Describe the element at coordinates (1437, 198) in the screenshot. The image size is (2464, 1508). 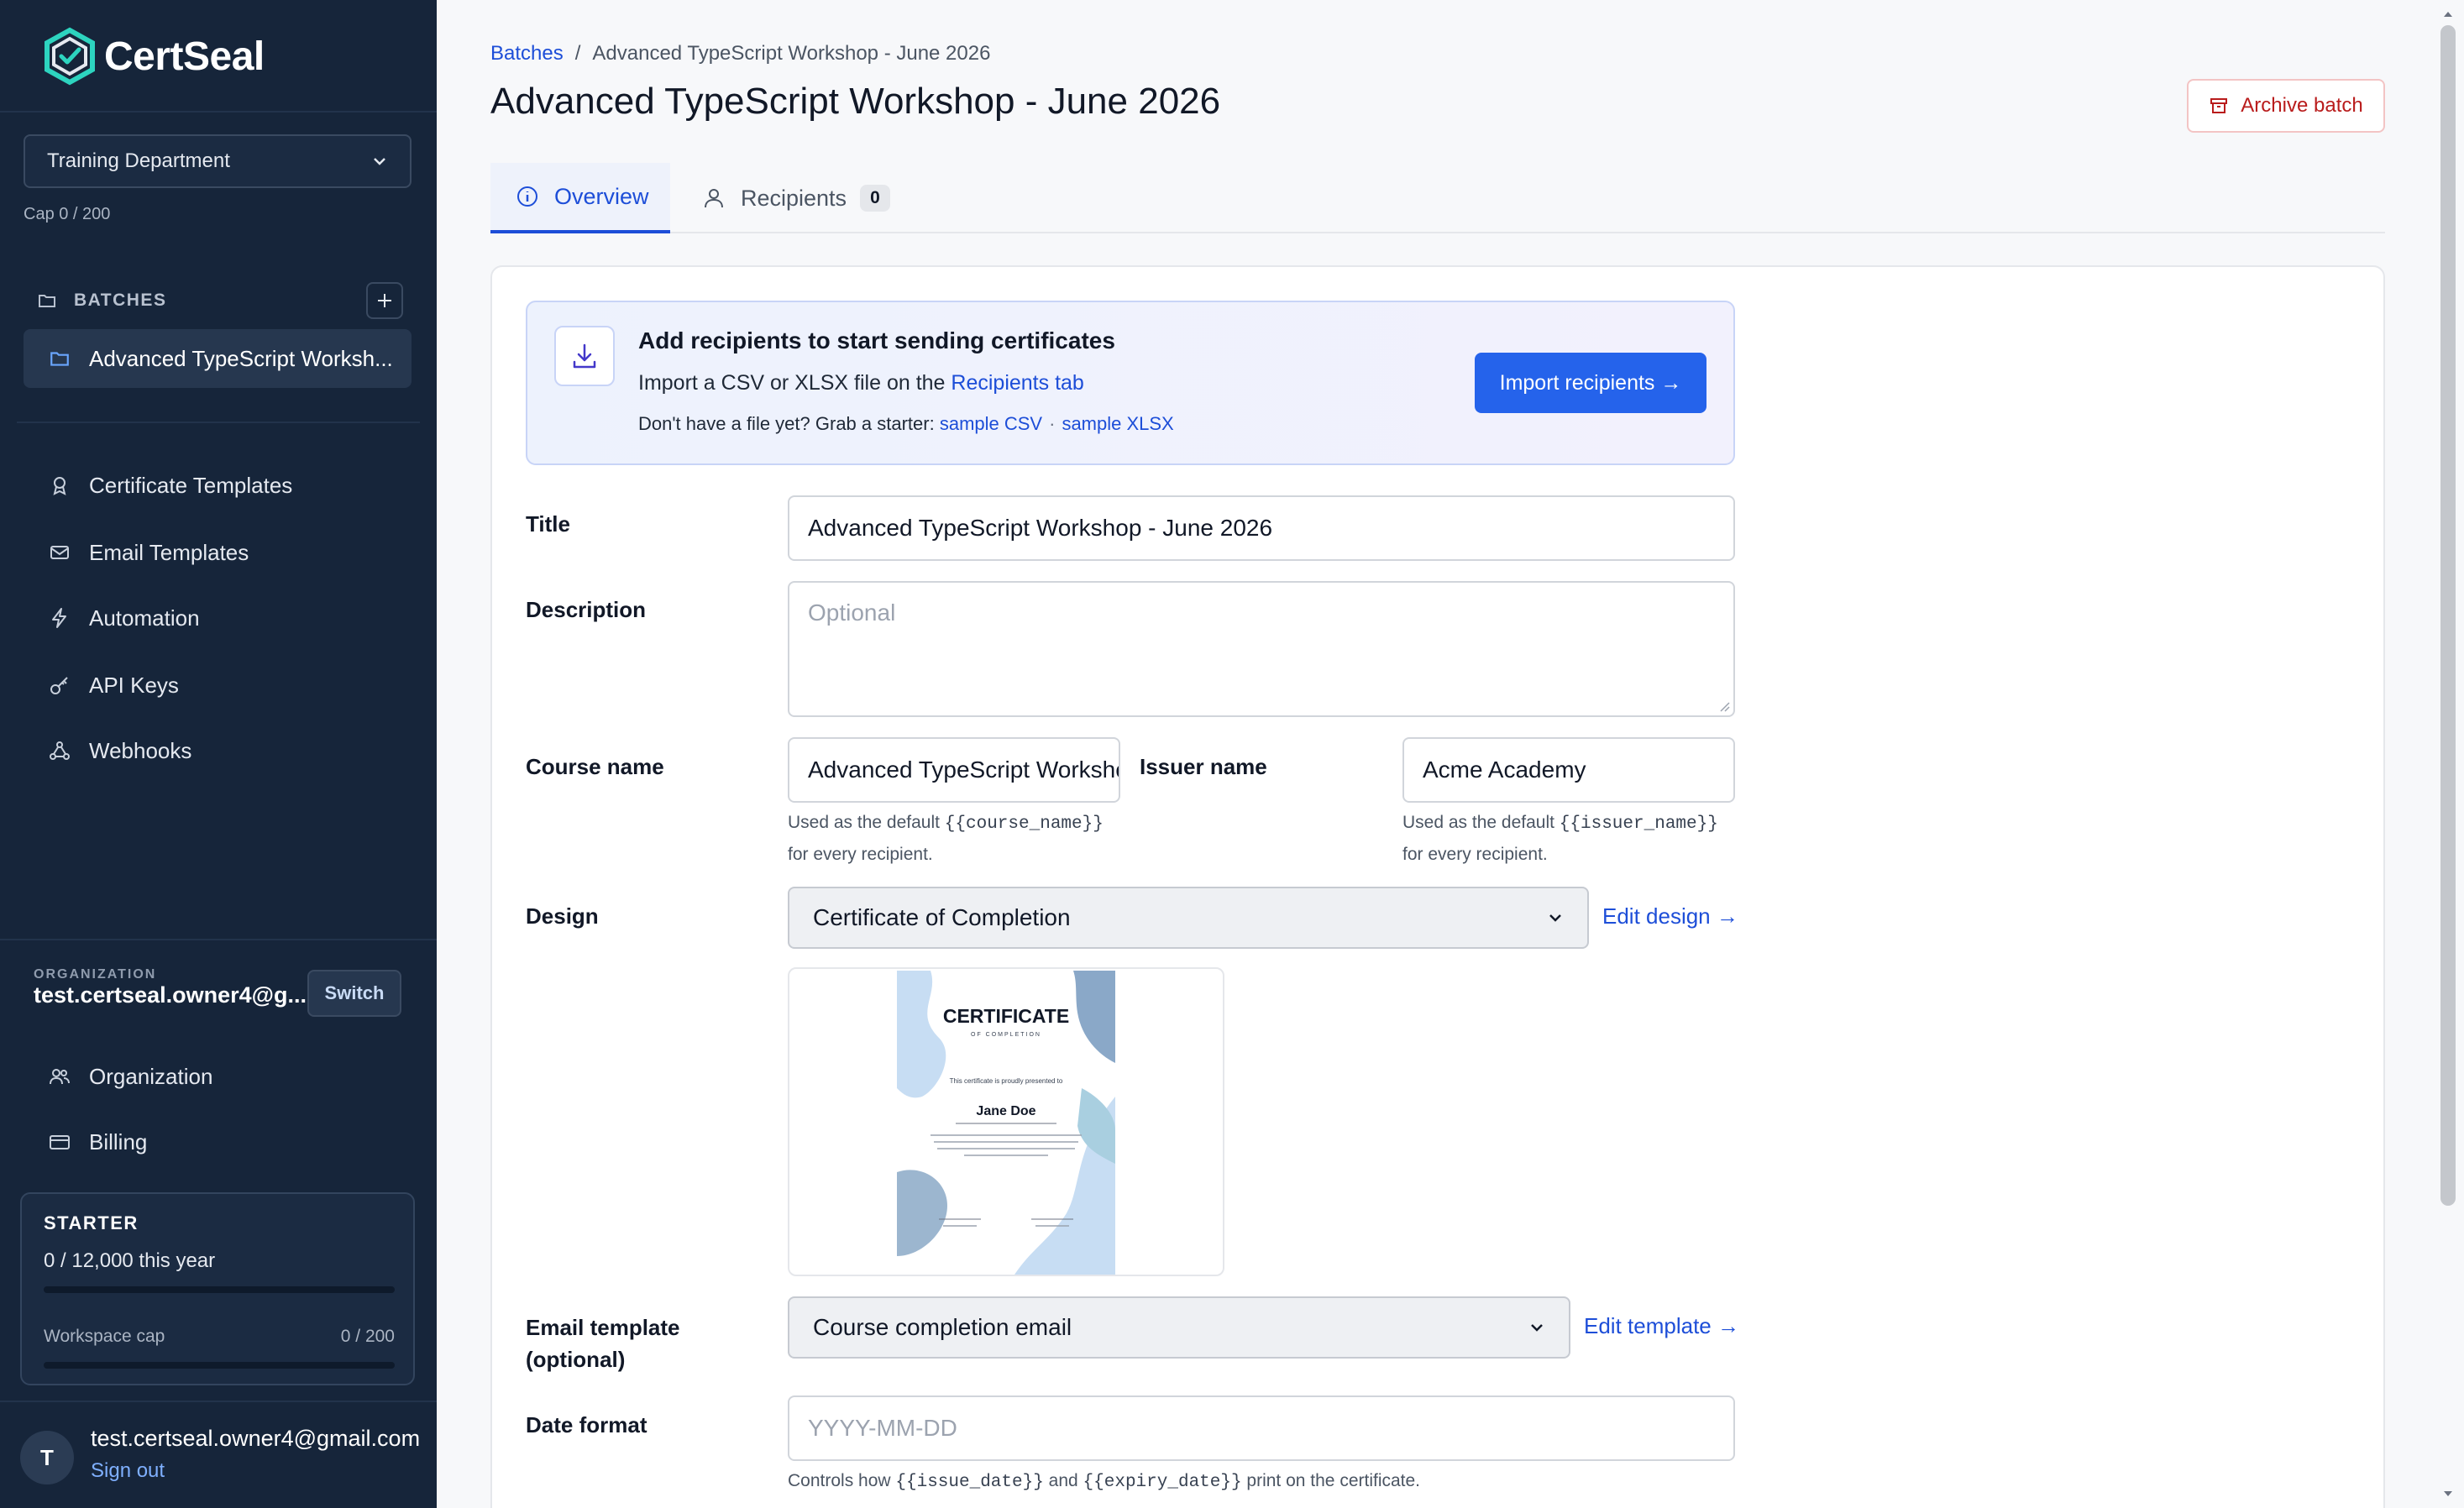
I see `batch-tabs: Overview Recipients 0` at that location.